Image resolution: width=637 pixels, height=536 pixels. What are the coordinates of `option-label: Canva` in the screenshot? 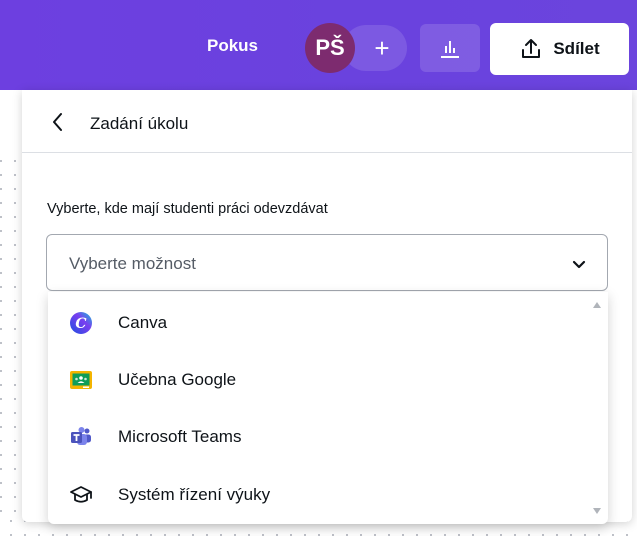 It's located at (143, 322).